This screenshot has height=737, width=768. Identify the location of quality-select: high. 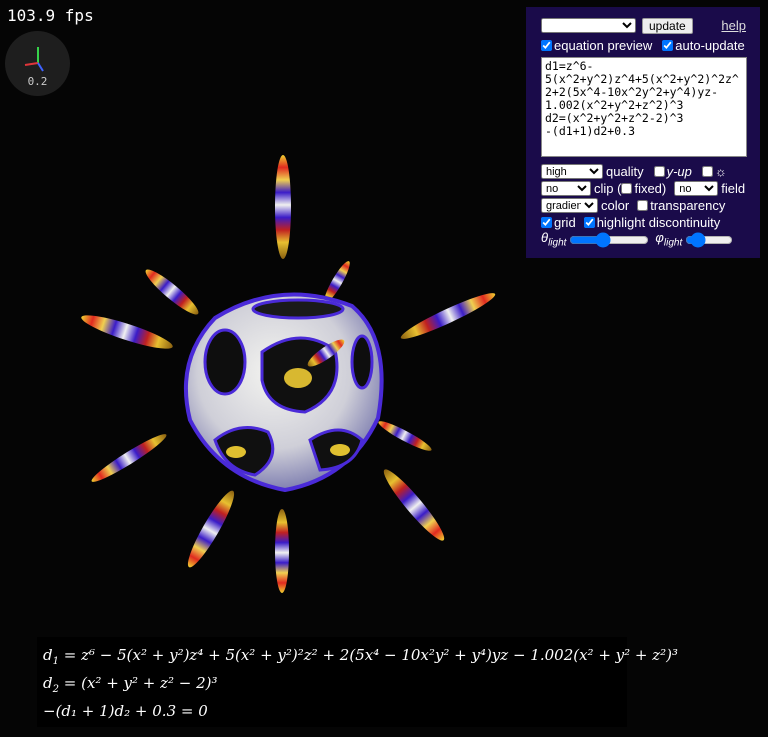
(572, 171).